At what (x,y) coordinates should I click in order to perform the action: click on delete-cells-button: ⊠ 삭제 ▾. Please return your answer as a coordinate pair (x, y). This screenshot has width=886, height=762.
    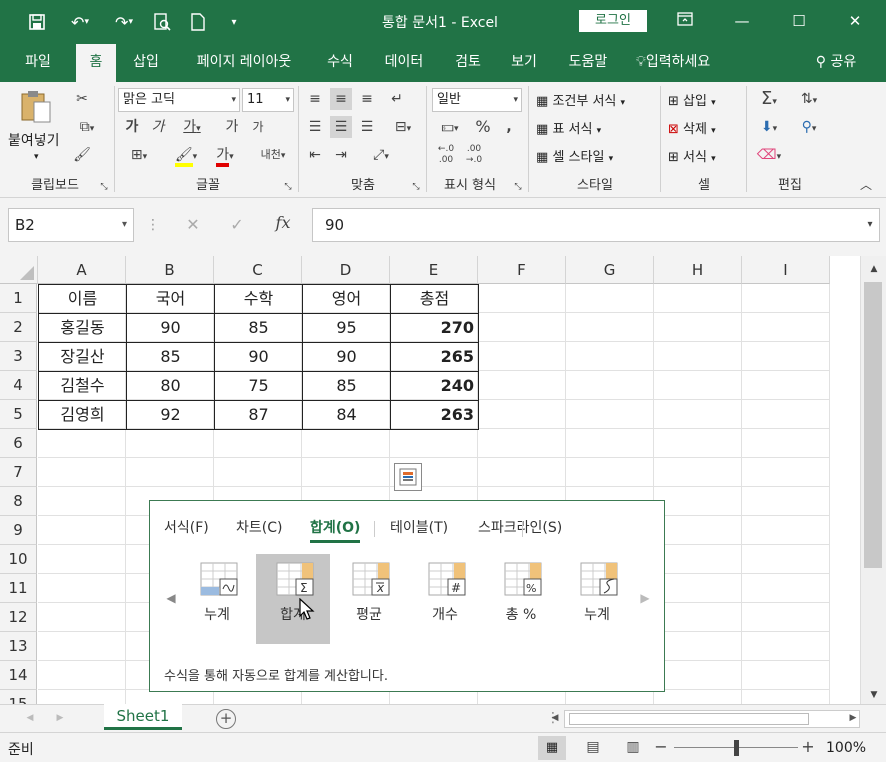
    Looking at the image, I should click on (692, 127).